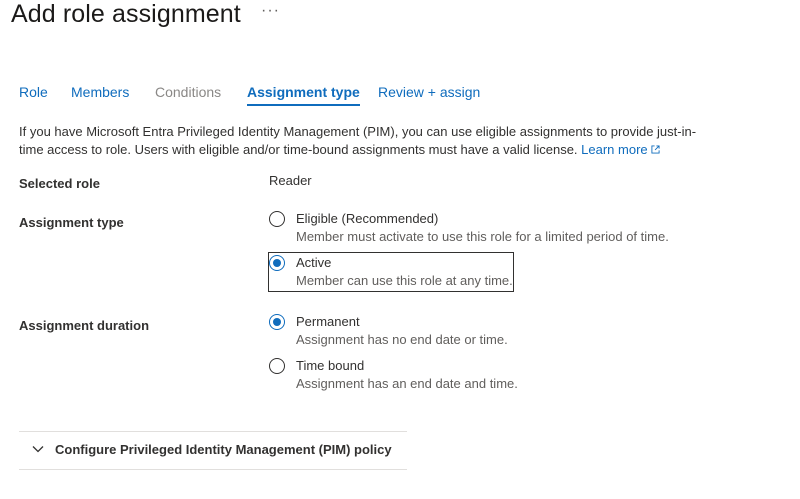 The image size is (800, 499). What do you see at coordinates (84, 325) in the screenshot?
I see `assignment-duration-label: Assignment duration` at bounding box center [84, 325].